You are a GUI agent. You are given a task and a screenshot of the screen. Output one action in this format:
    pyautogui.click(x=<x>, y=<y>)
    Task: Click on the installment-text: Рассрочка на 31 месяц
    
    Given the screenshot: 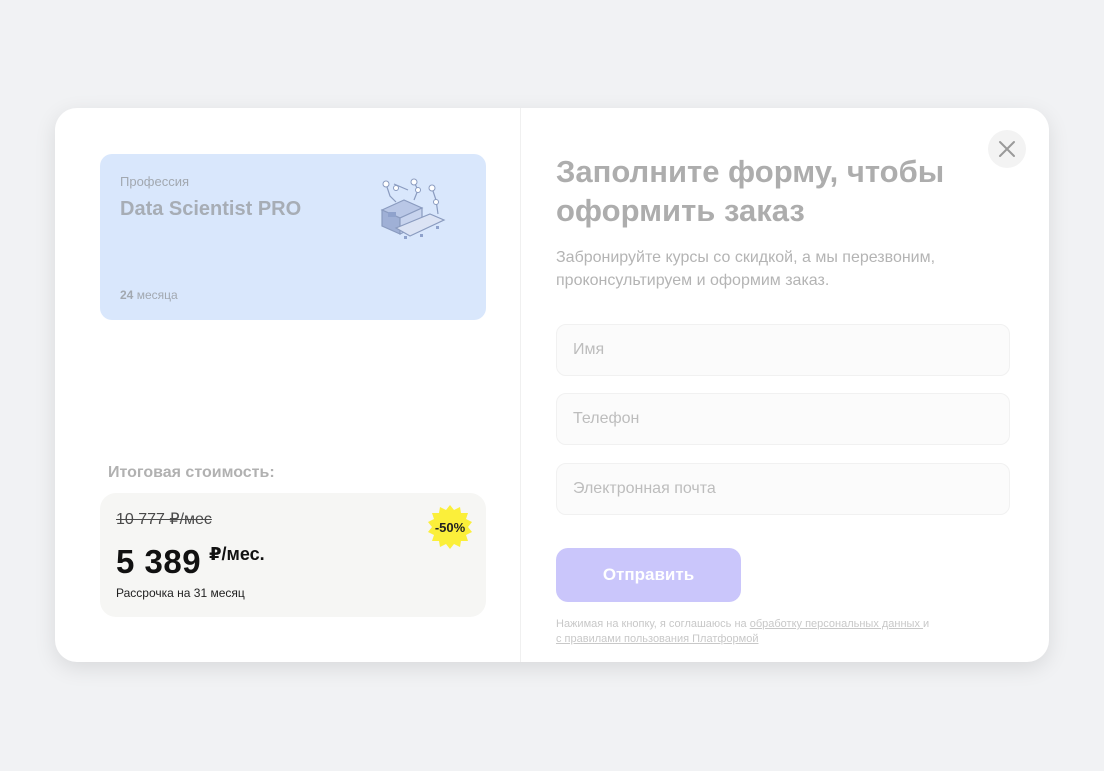 What is the action you would take?
    pyautogui.click(x=180, y=593)
    